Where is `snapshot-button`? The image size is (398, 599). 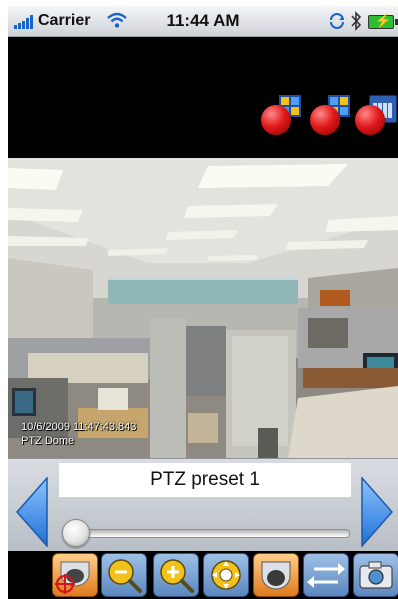
snapshot-button is located at coordinates (375, 575).